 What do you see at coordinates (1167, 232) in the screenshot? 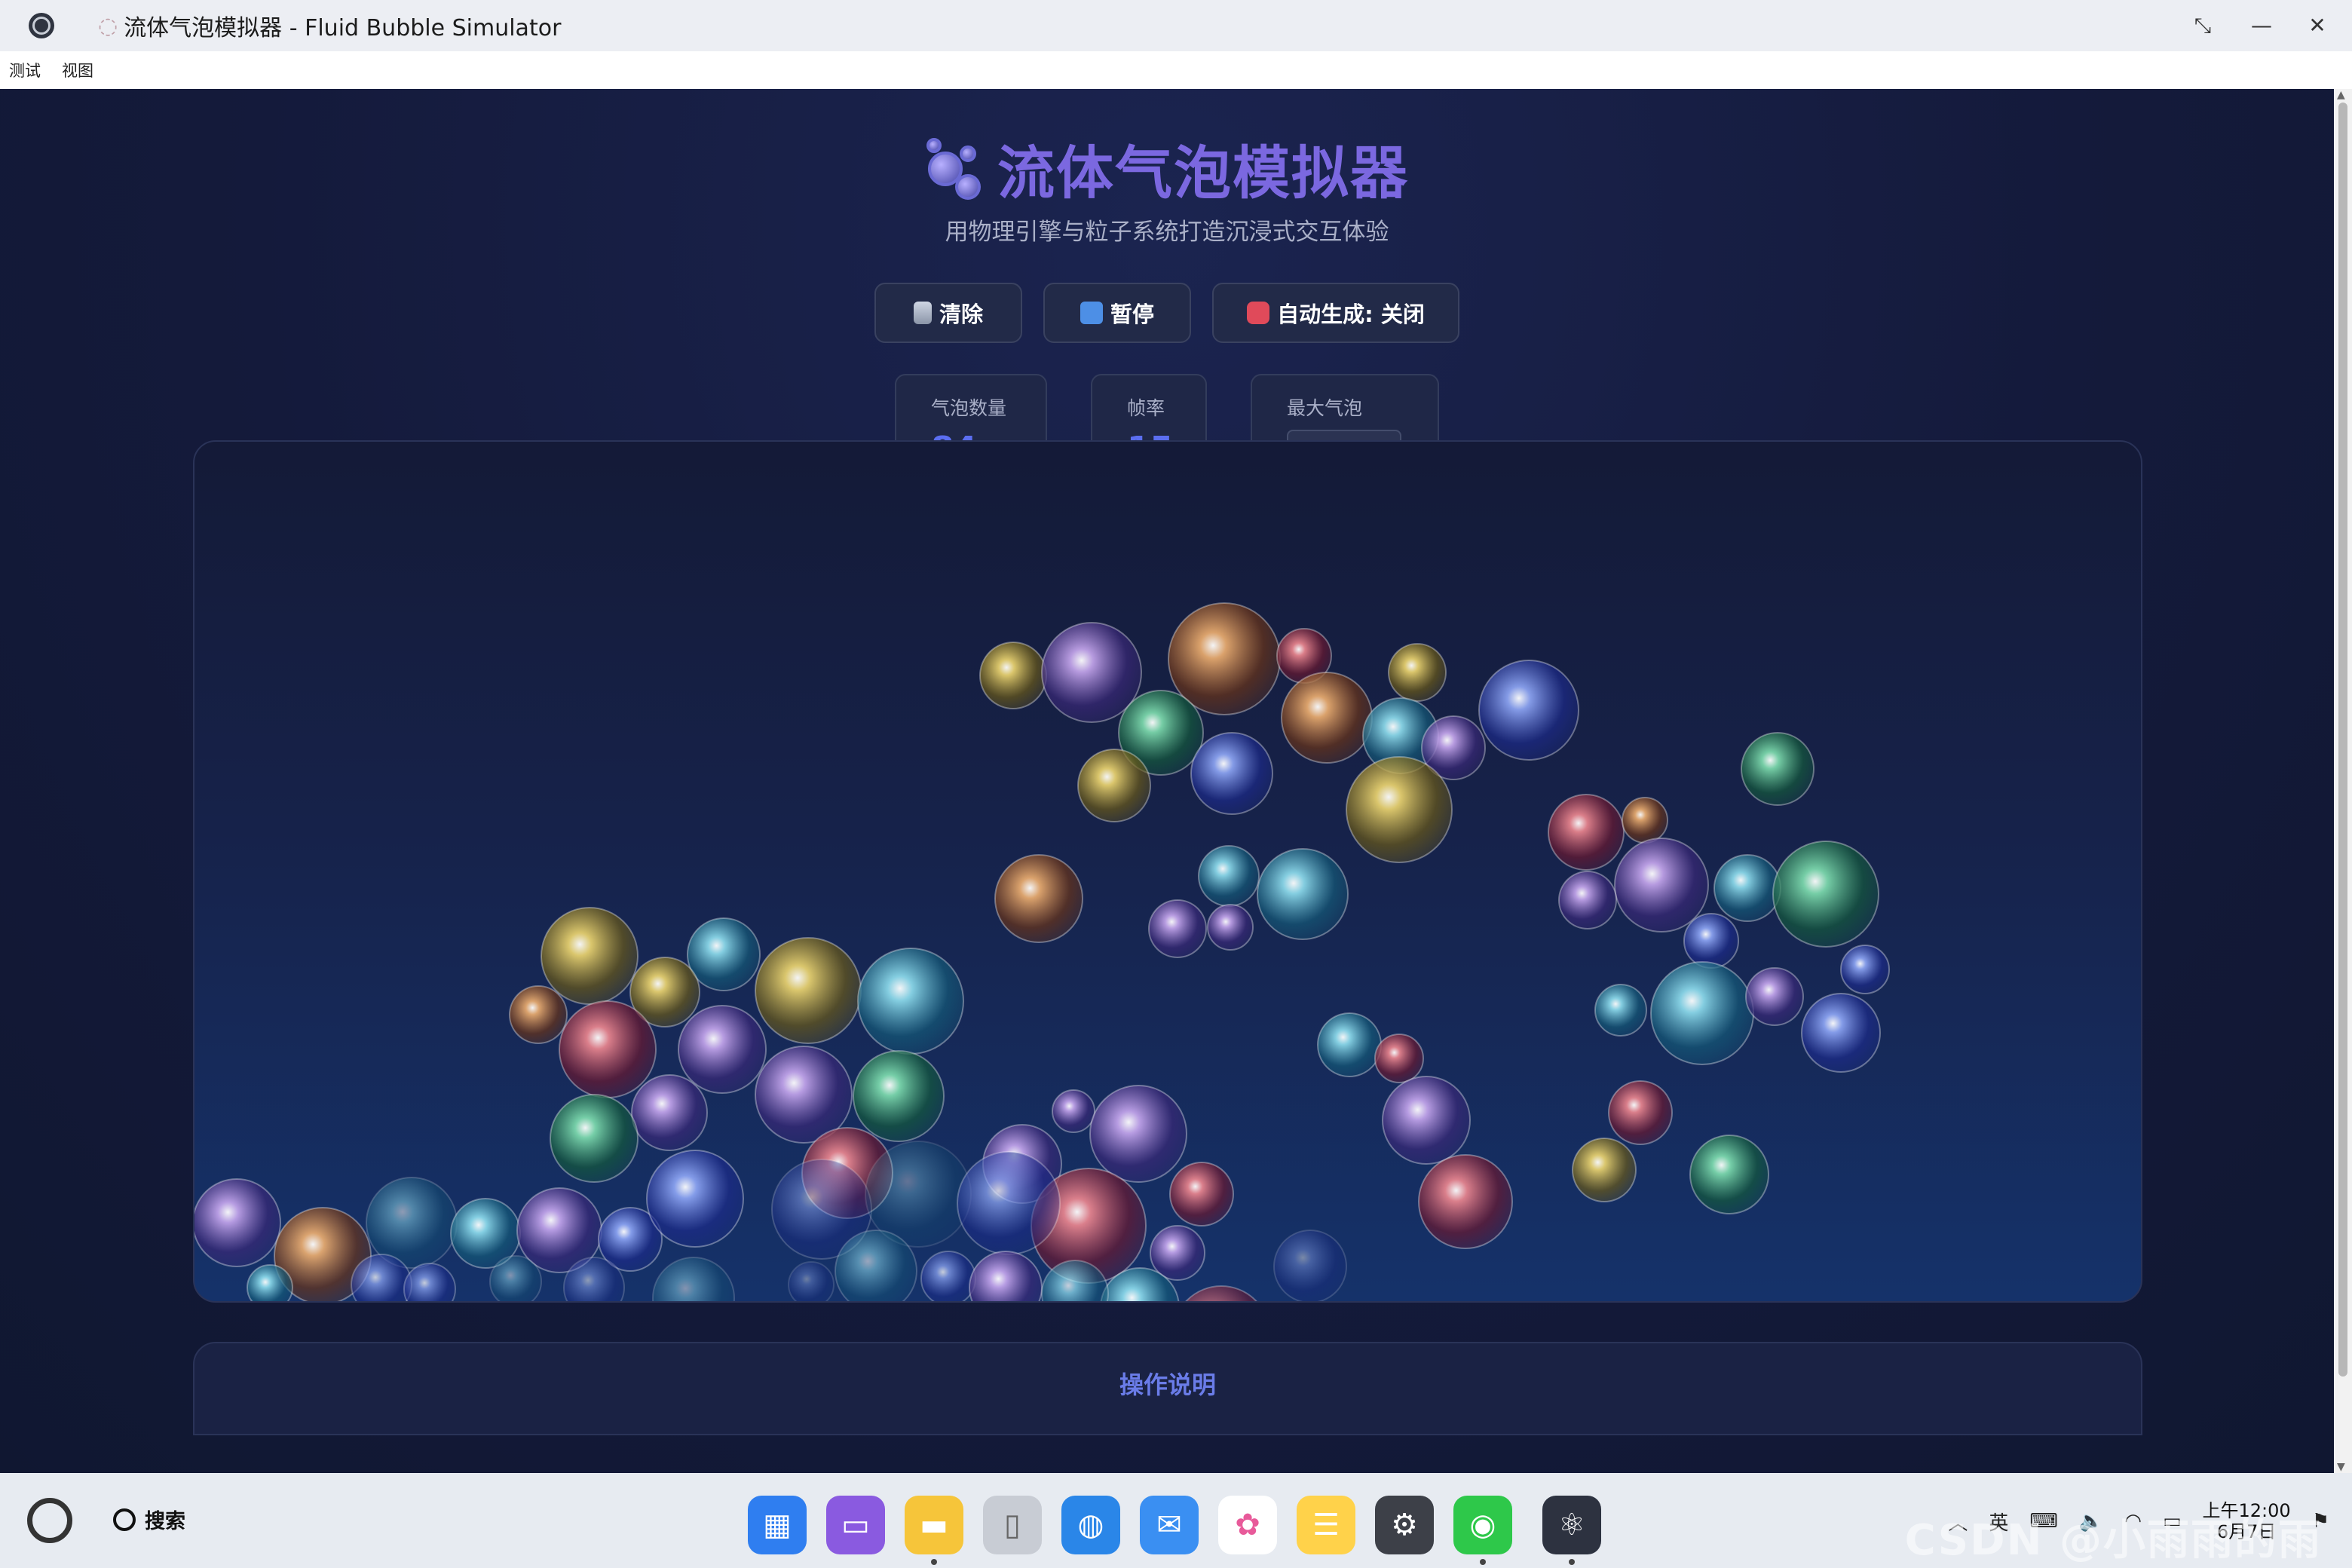
I see `page-subtitle: 用物理引擎与粒子系统打造沉浸式交互体验` at bounding box center [1167, 232].